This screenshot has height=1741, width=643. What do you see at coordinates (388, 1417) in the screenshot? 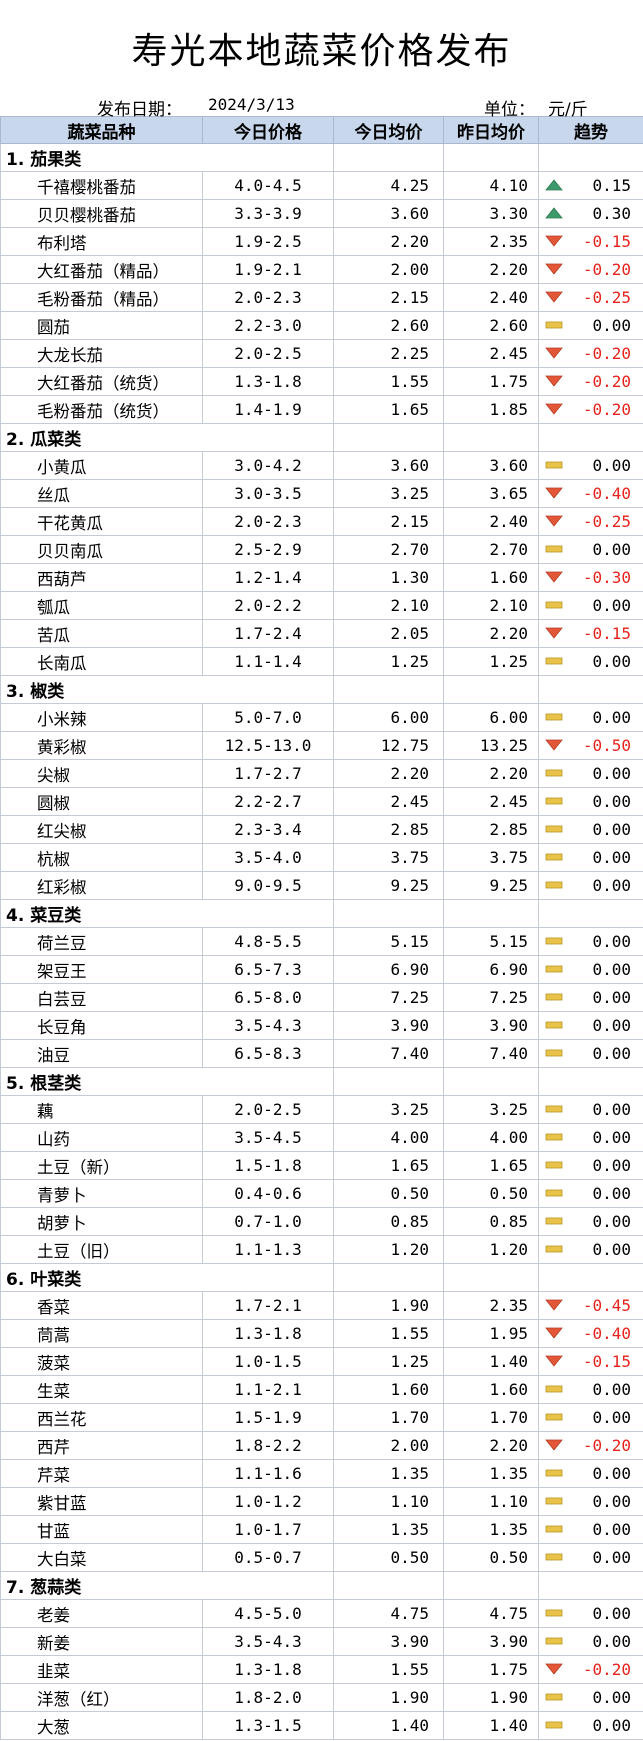
I see `today-average: 1.70` at bounding box center [388, 1417].